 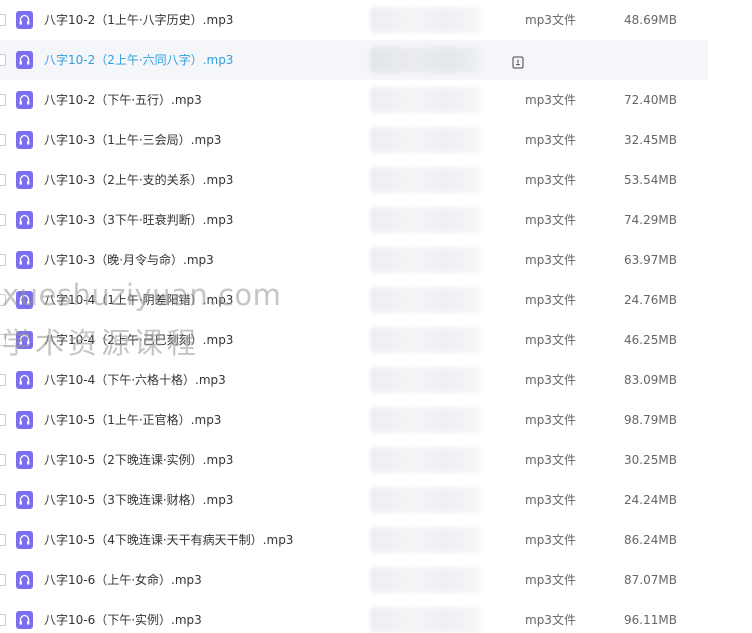 What do you see at coordinates (135, 380) in the screenshot?
I see `file-name: 八字10-4（下午·六格十格）.mp3` at bounding box center [135, 380].